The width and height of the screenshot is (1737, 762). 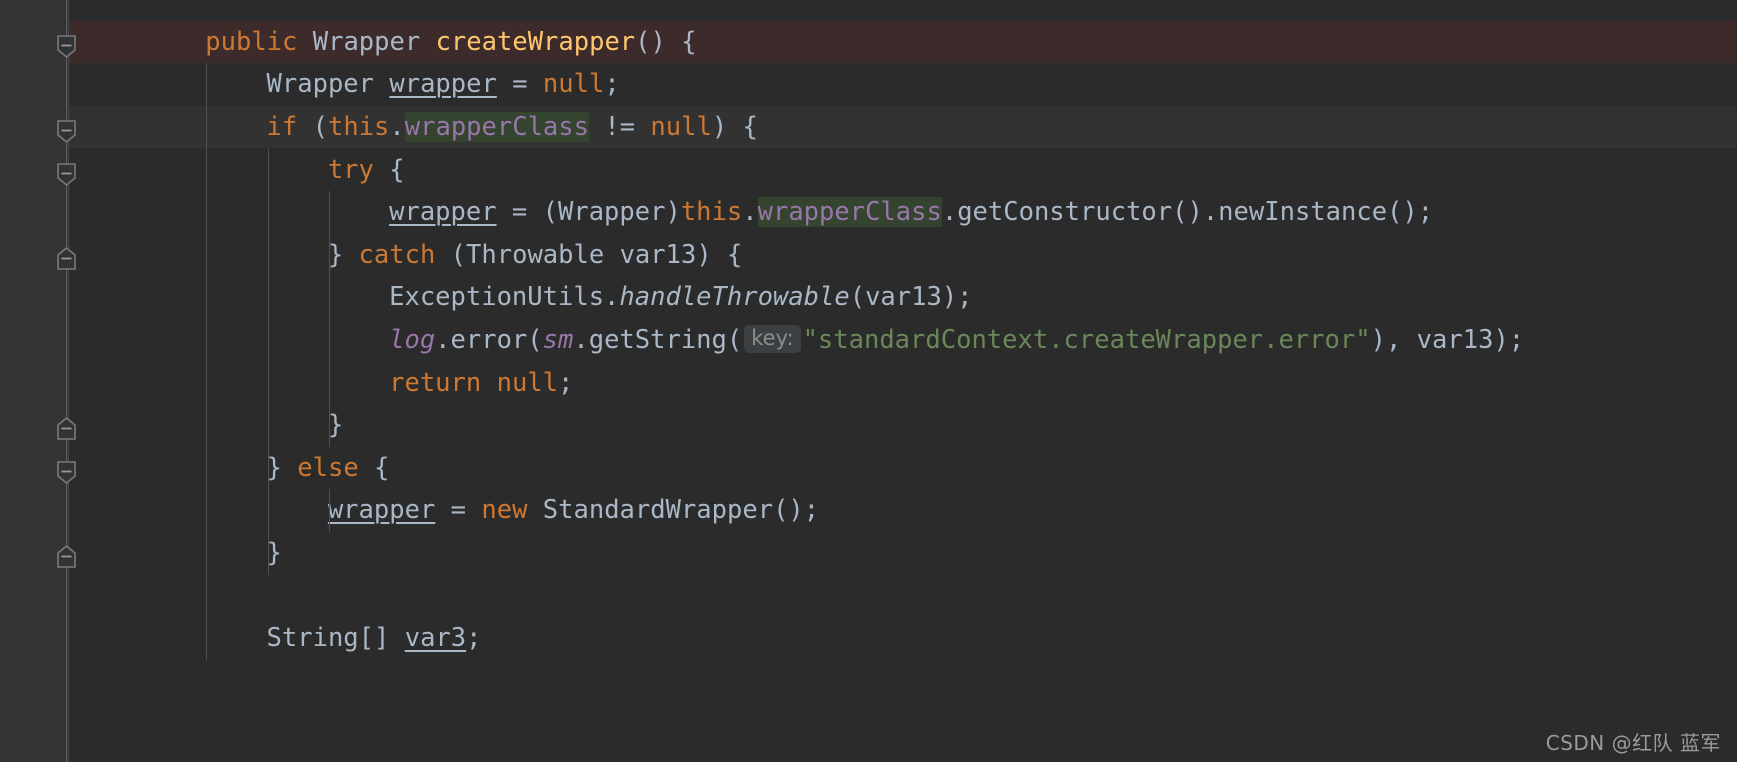 I want to click on method-name-token: createWrapper, so click(x=535, y=41).